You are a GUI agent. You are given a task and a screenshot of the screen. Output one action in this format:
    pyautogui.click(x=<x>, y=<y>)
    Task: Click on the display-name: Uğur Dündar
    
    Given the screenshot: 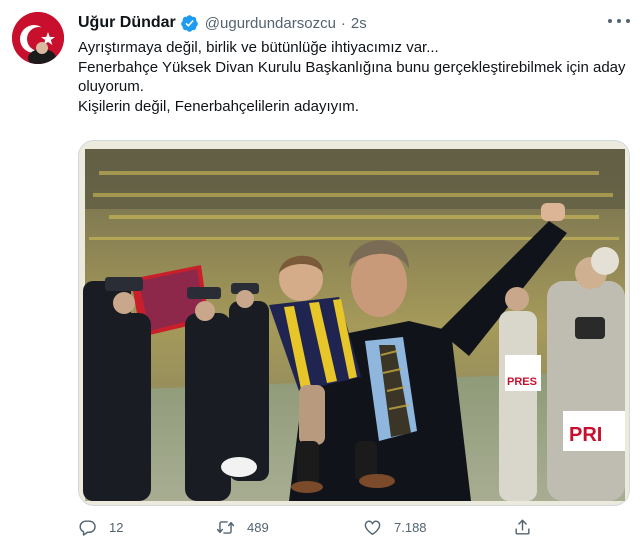 What is the action you would take?
    pyautogui.click(x=127, y=23)
    